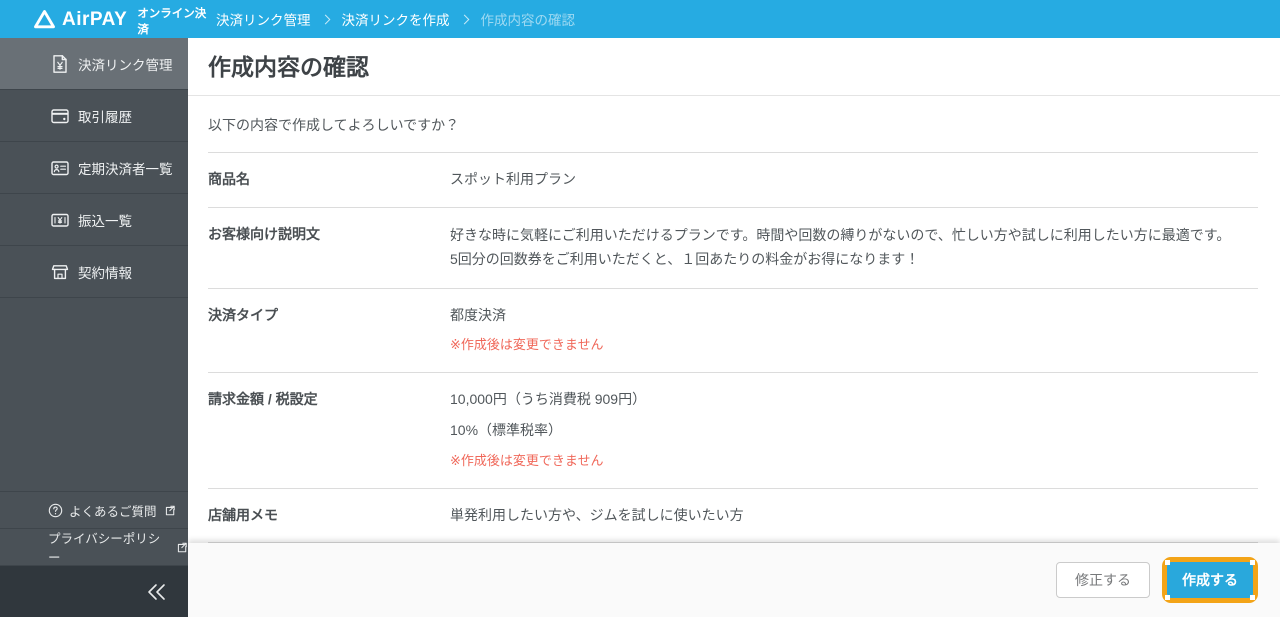 This screenshot has height=617, width=1280. What do you see at coordinates (334, 125) in the screenshot?
I see `confirmation-question: 以下の内容で作成してよろしいですか？` at bounding box center [334, 125].